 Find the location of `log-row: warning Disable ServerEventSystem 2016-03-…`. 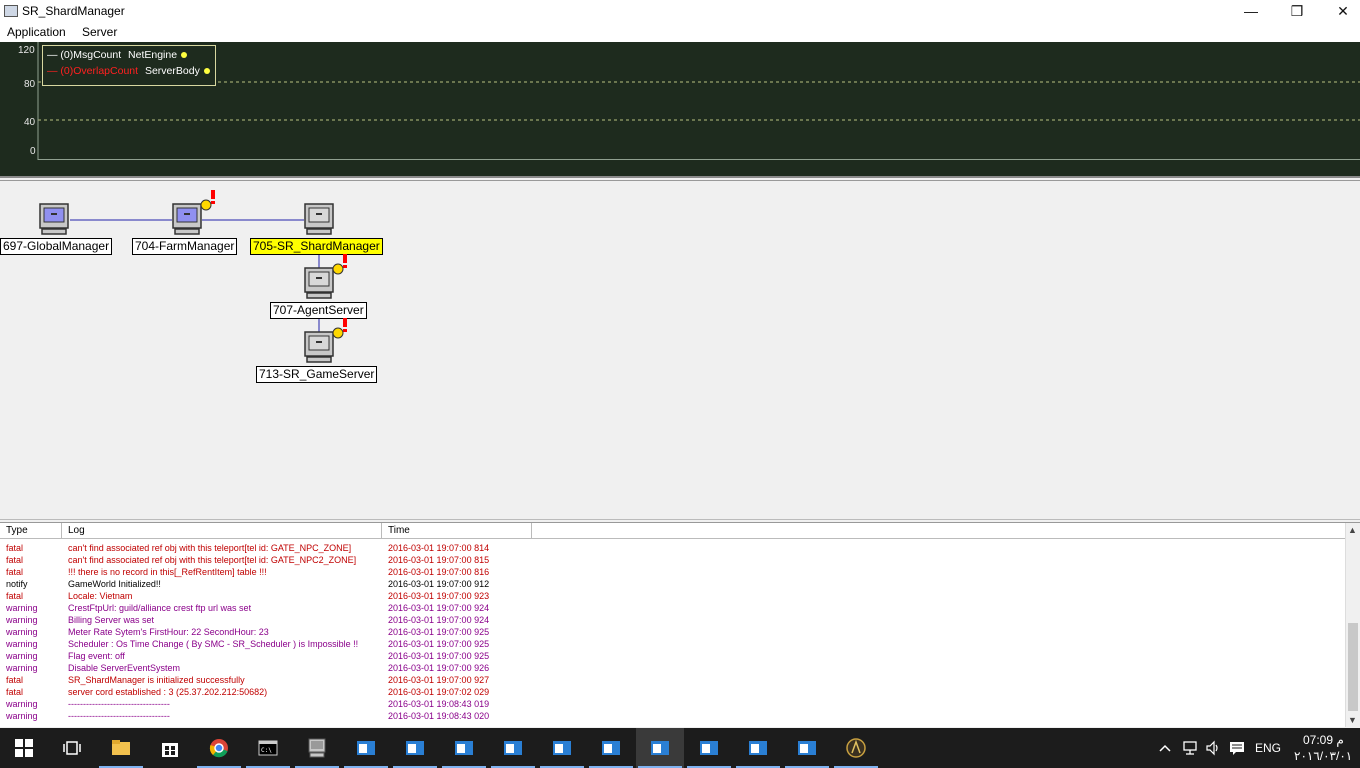

log-row: warning Disable ServerEventSystem 2016-03-… is located at coordinates (673, 668).